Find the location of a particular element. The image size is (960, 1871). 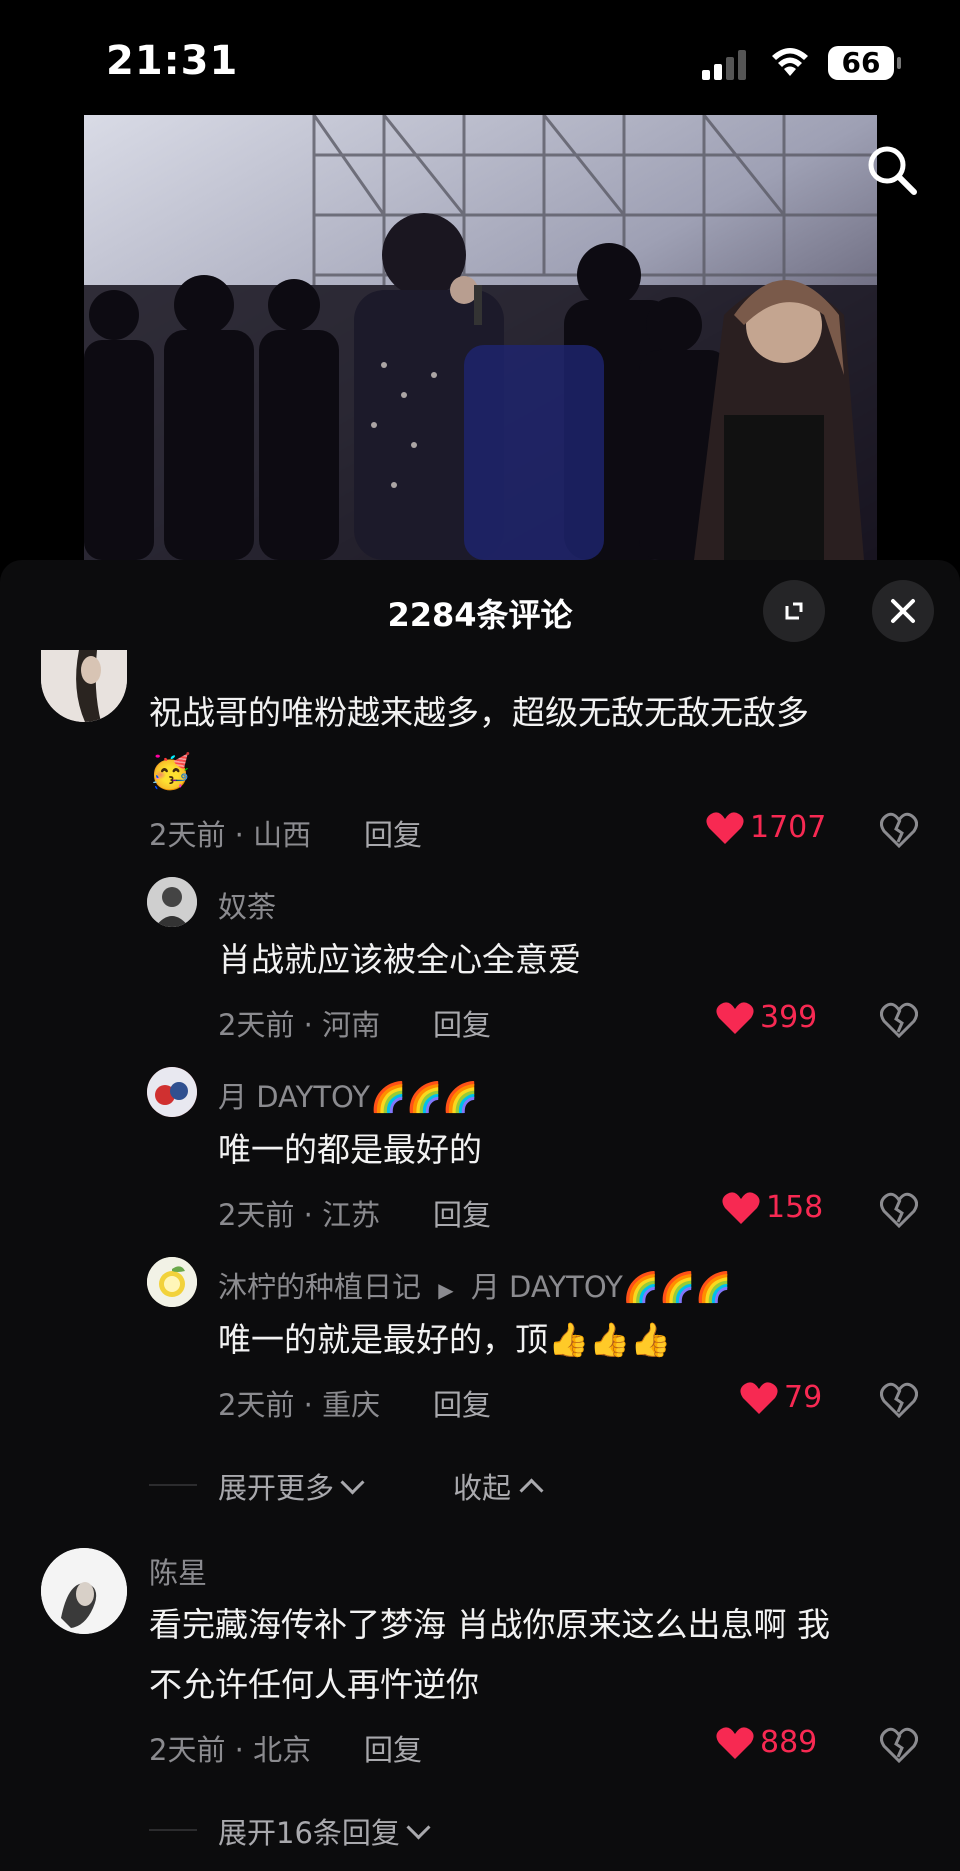

chevron-up-icon is located at coordinates (531, 1490).